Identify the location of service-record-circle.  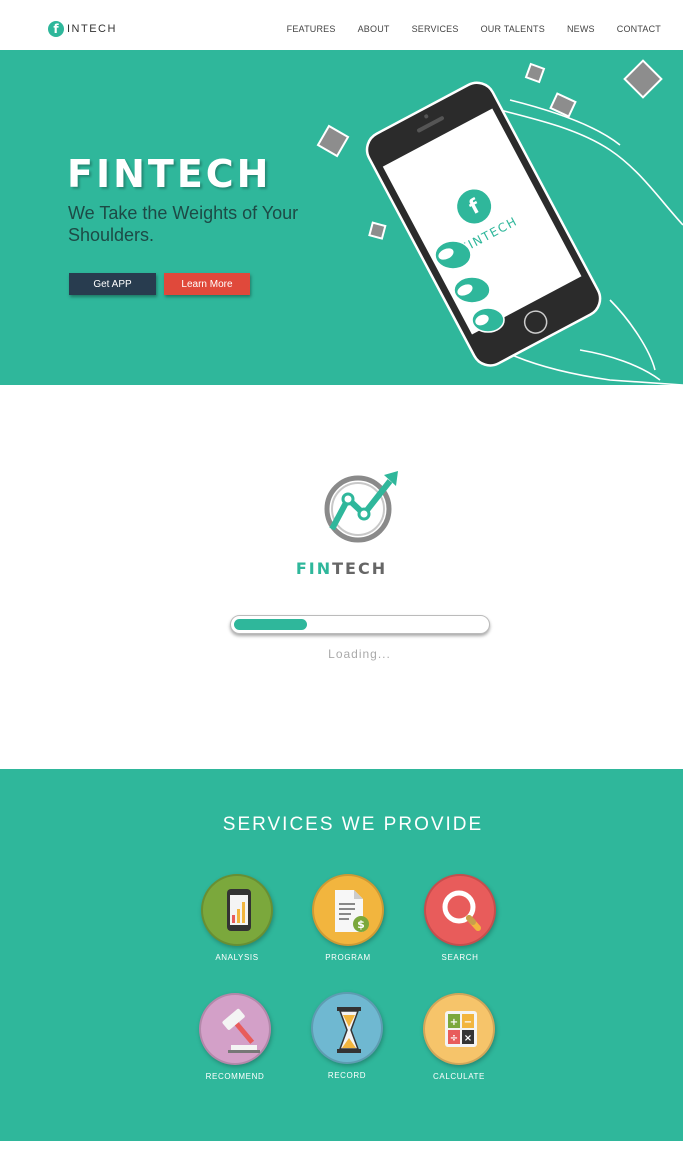
(347, 1028).